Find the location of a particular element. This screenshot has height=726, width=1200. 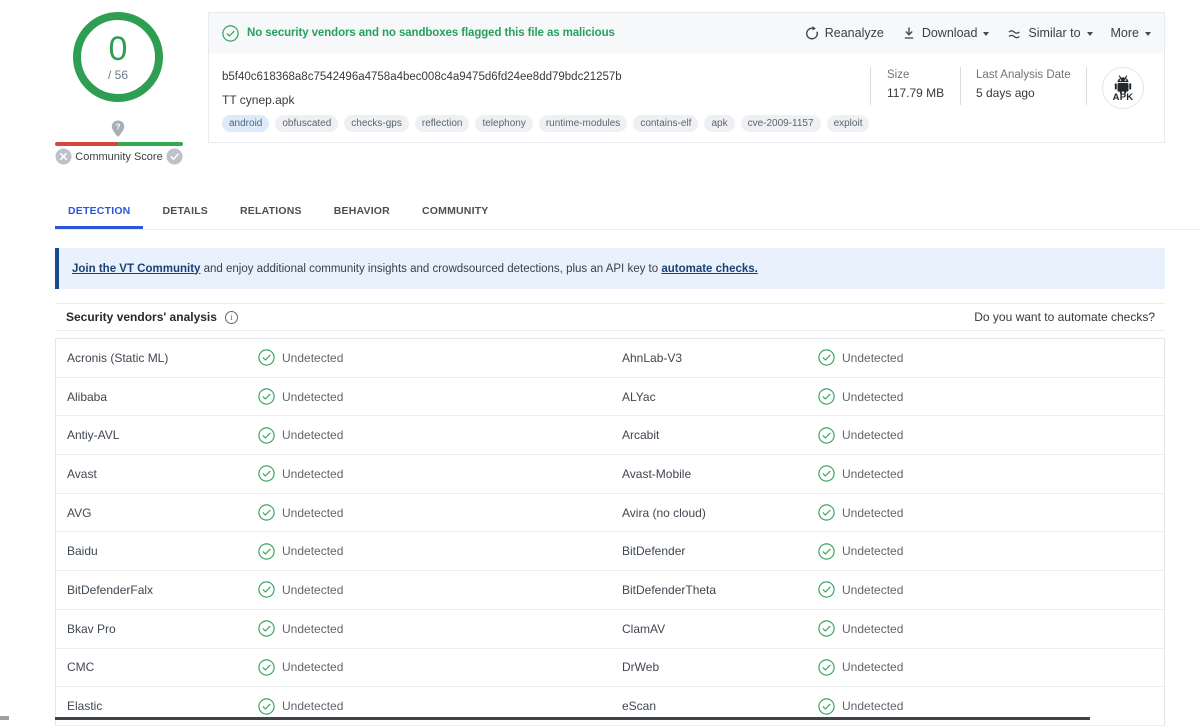

file-type-label: APK is located at coordinates (1123, 97).